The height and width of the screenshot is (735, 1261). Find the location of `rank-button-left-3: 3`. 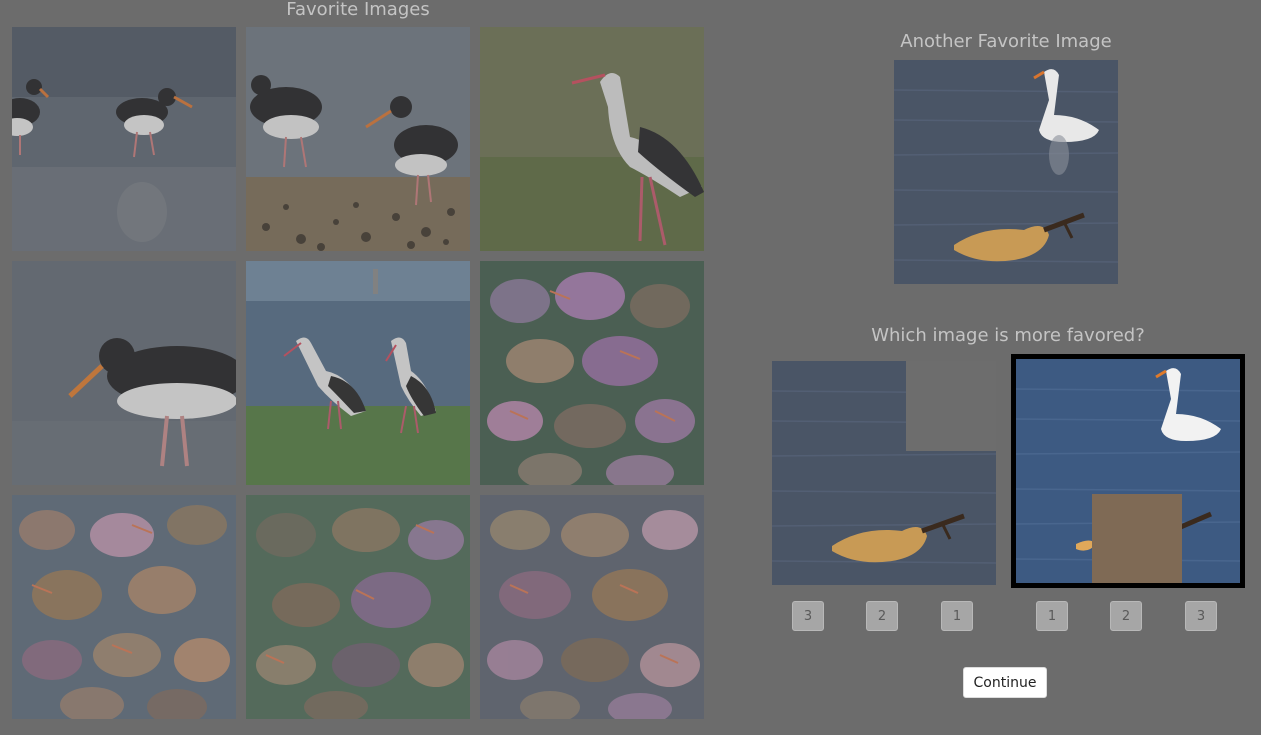

rank-button-left-3: 3 is located at coordinates (808, 616).